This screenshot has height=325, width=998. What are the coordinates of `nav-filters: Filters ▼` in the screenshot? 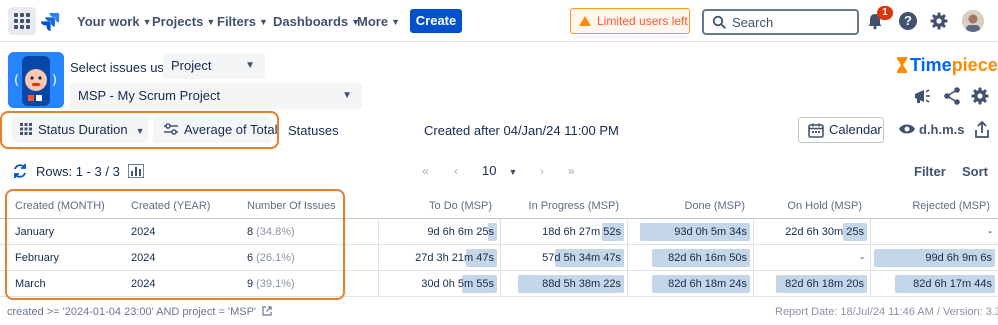 It's located at (242, 21).